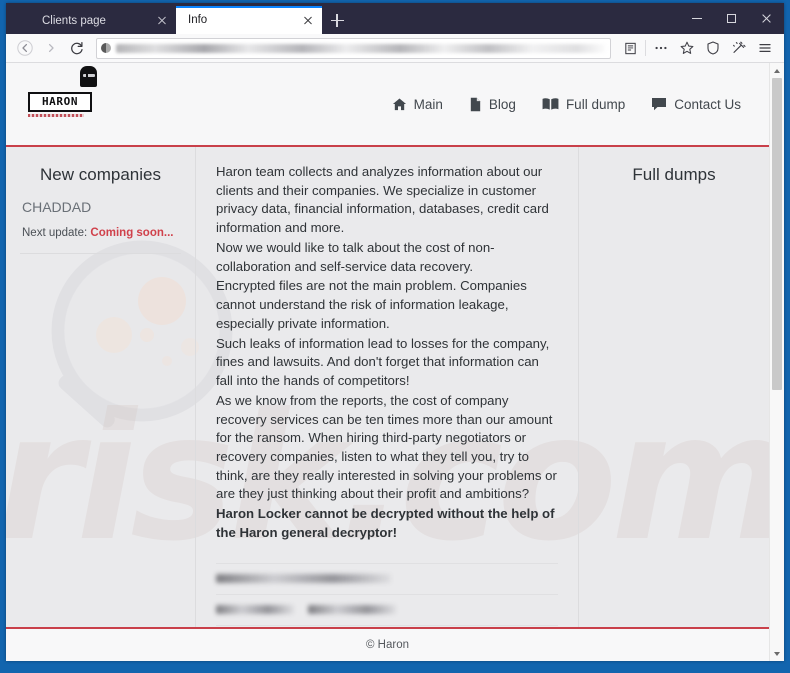 Image resolution: width=790 pixels, height=673 pixels. What do you see at coordinates (106, 48) in the screenshot?
I see `site-identity-icon` at bounding box center [106, 48].